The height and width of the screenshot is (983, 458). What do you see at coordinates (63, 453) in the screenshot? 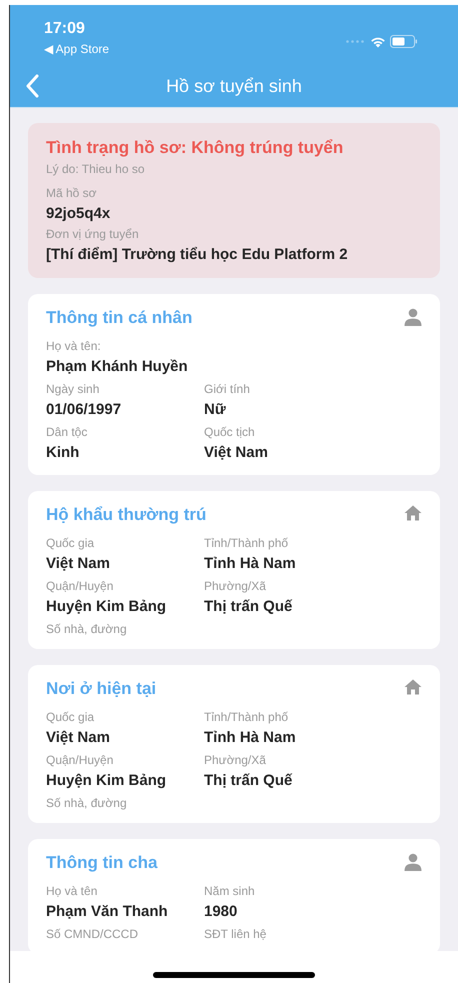
I see `field-value: Kinh` at bounding box center [63, 453].